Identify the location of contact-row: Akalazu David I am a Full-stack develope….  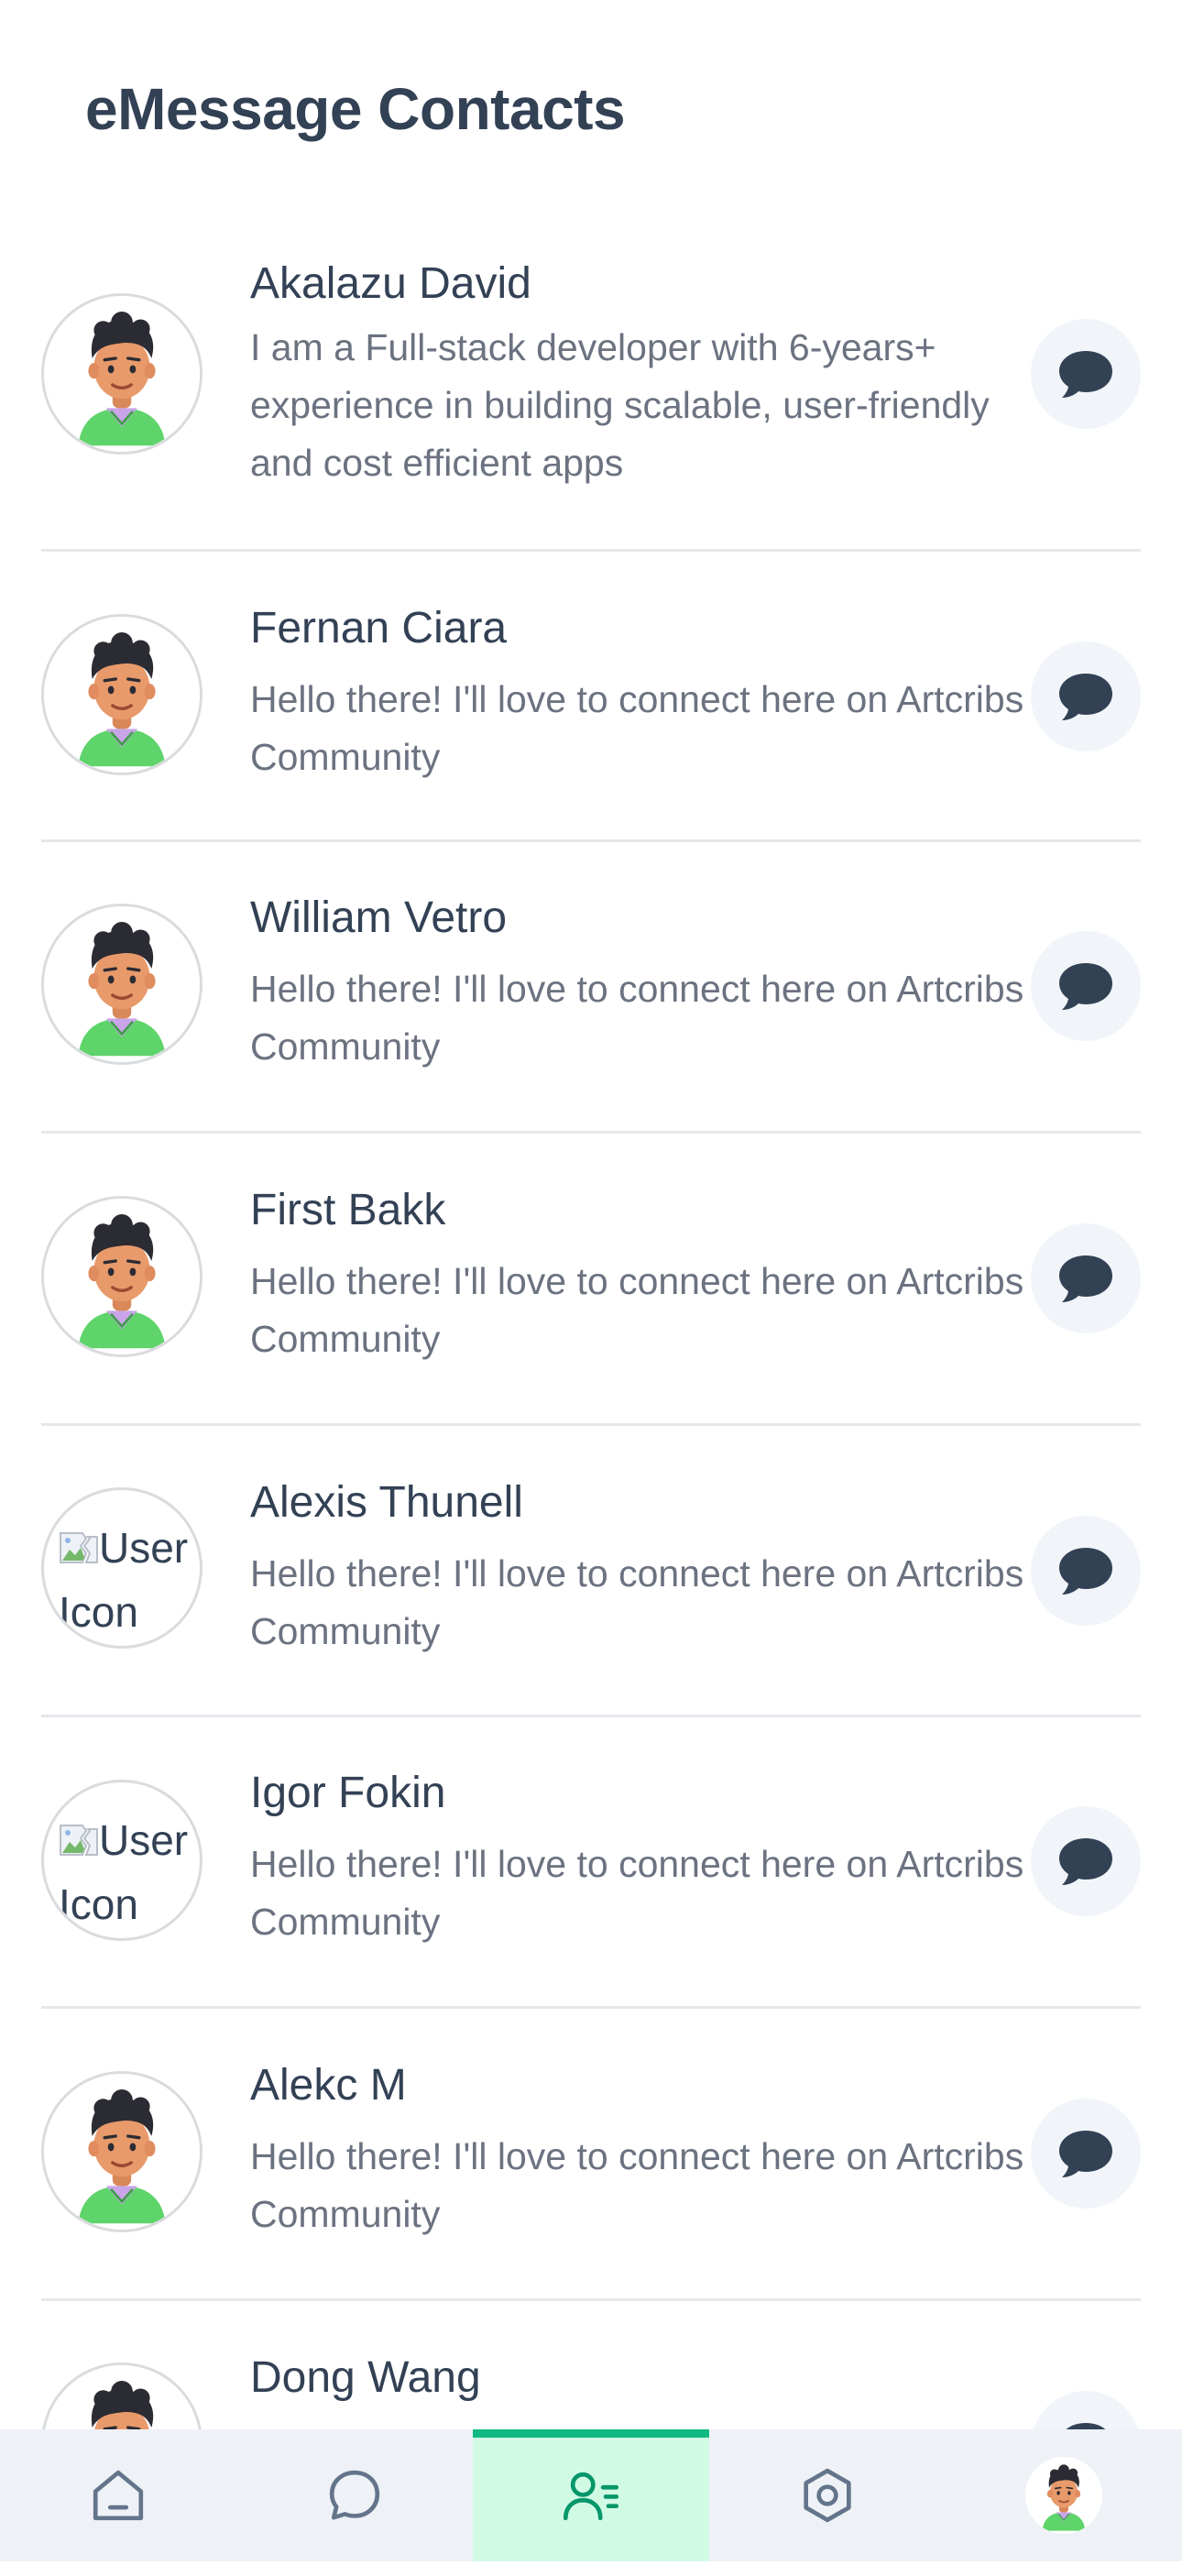
(591, 397).